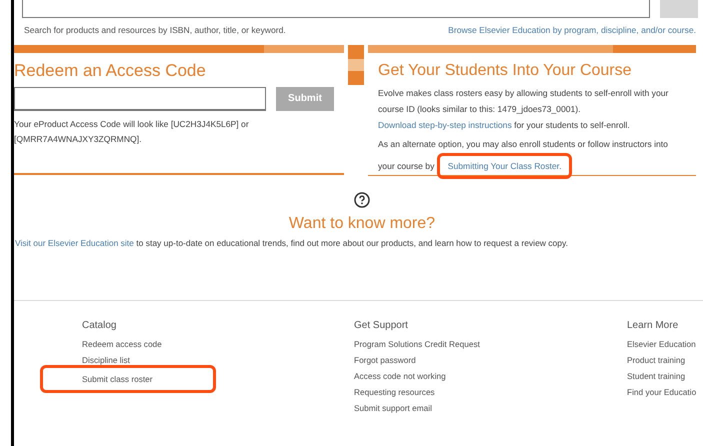  I want to click on roster-link: Submitting Your Class Roster., so click(505, 165).